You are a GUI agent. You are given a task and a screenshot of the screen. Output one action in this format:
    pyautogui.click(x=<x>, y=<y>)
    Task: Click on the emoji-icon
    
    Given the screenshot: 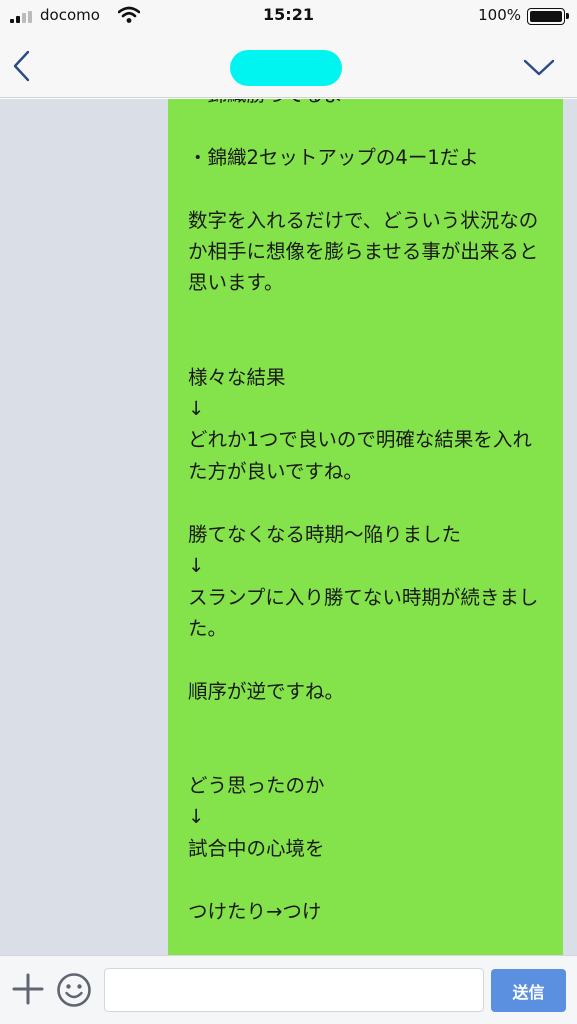 What is the action you would take?
    pyautogui.click(x=74, y=990)
    